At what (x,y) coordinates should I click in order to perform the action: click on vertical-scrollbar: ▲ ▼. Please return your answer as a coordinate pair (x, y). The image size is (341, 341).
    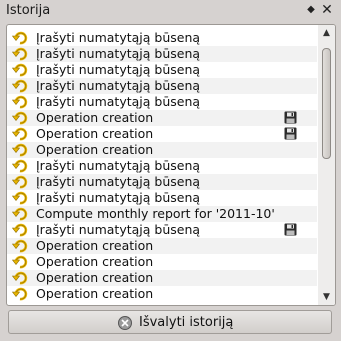
    Looking at the image, I should click on (326, 165).